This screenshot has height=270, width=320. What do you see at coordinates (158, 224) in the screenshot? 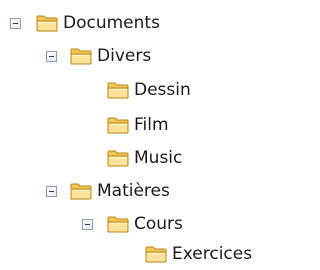
I see `tree-node-label: Cours` at bounding box center [158, 224].